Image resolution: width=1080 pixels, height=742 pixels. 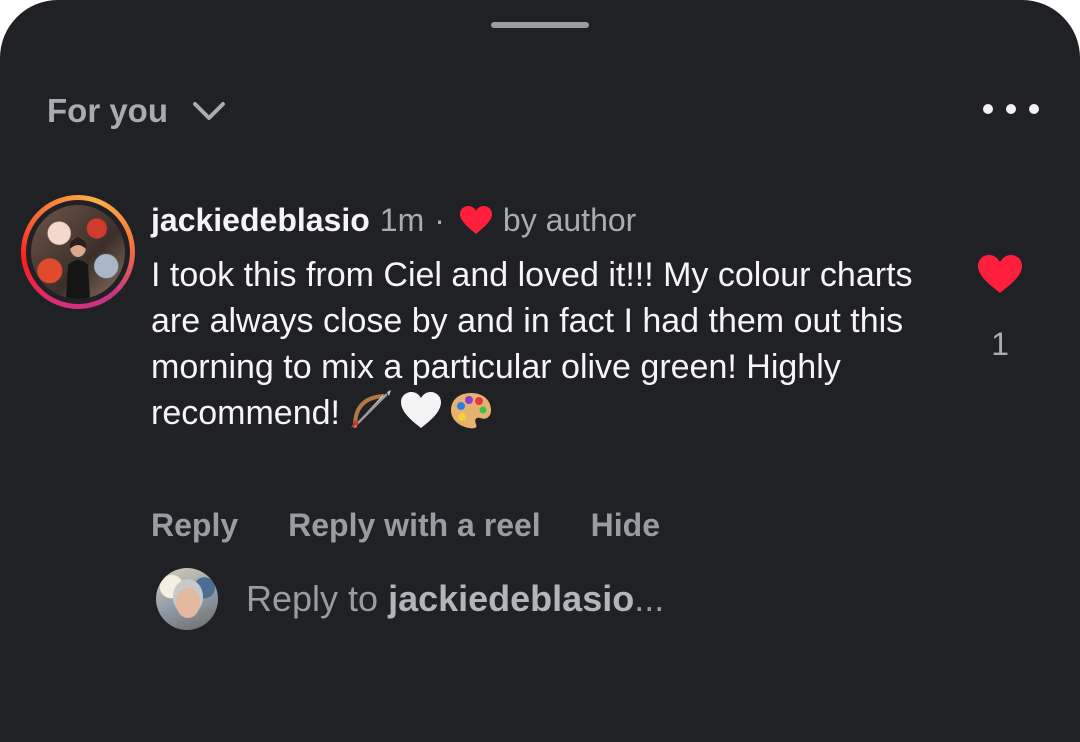 What do you see at coordinates (78, 268) in the screenshot?
I see `person-silhouette-icon` at bounding box center [78, 268].